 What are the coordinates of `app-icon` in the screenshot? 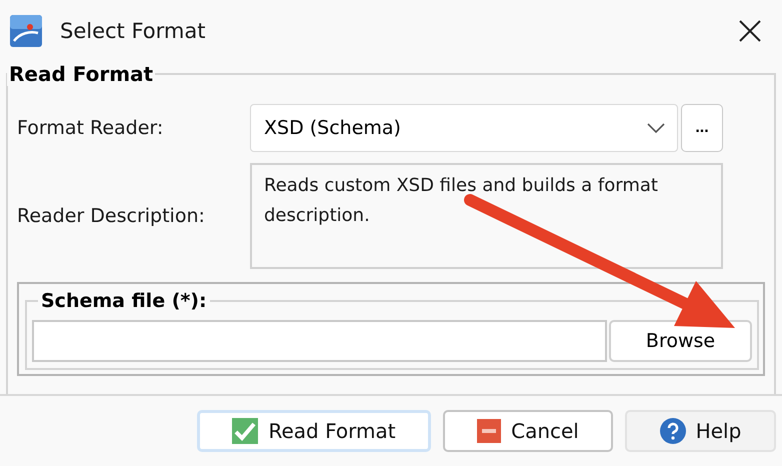 It's located at (26, 31).